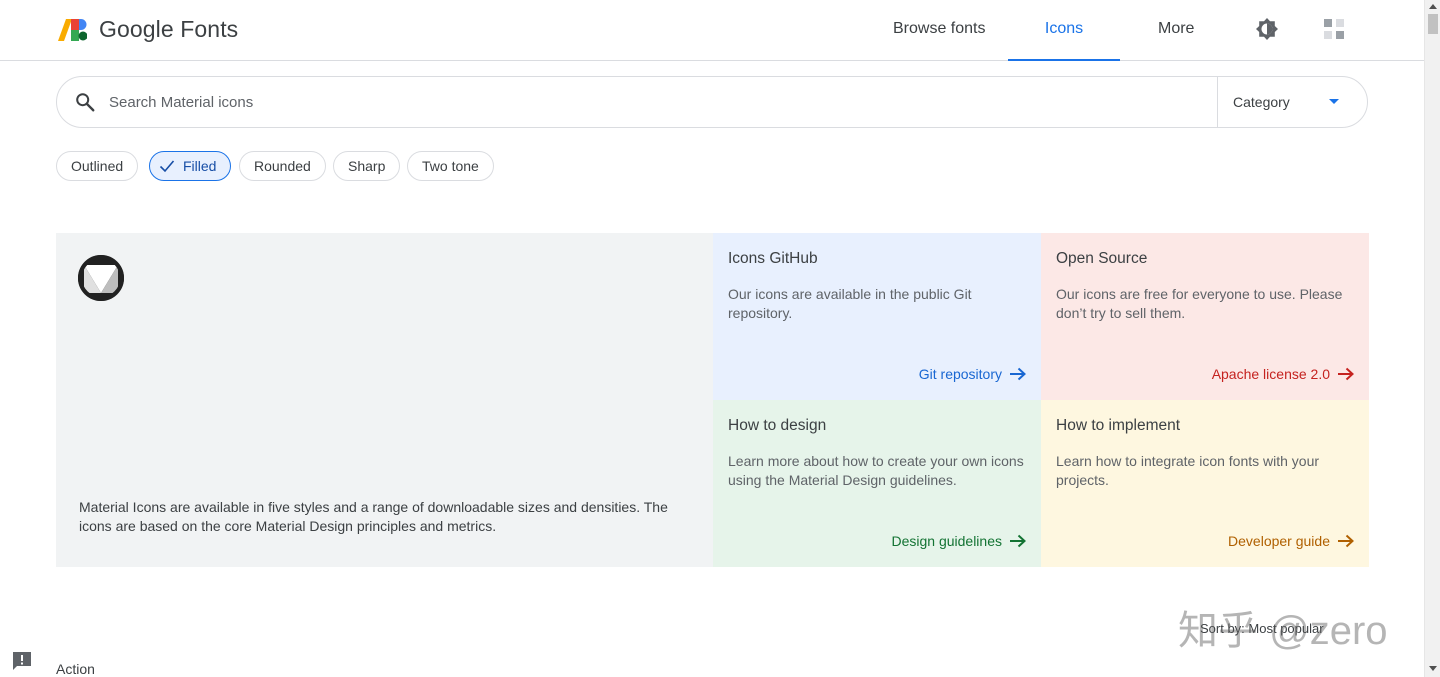  Describe the element at coordinates (1267, 29) in the screenshot. I see `brightness-icon` at that location.